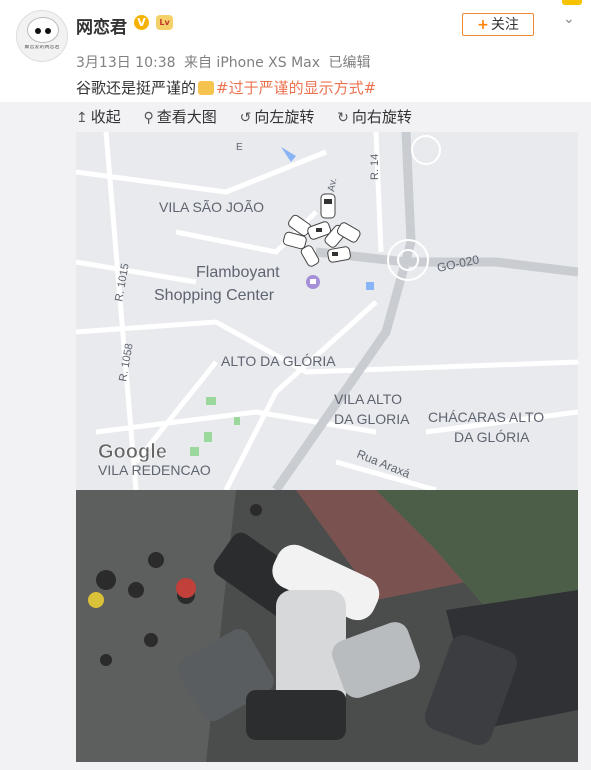 The width and height of the screenshot is (591, 770). Describe the element at coordinates (238, 272) in the screenshot. I see `label-flamboyant-1: Flamboyant` at that location.